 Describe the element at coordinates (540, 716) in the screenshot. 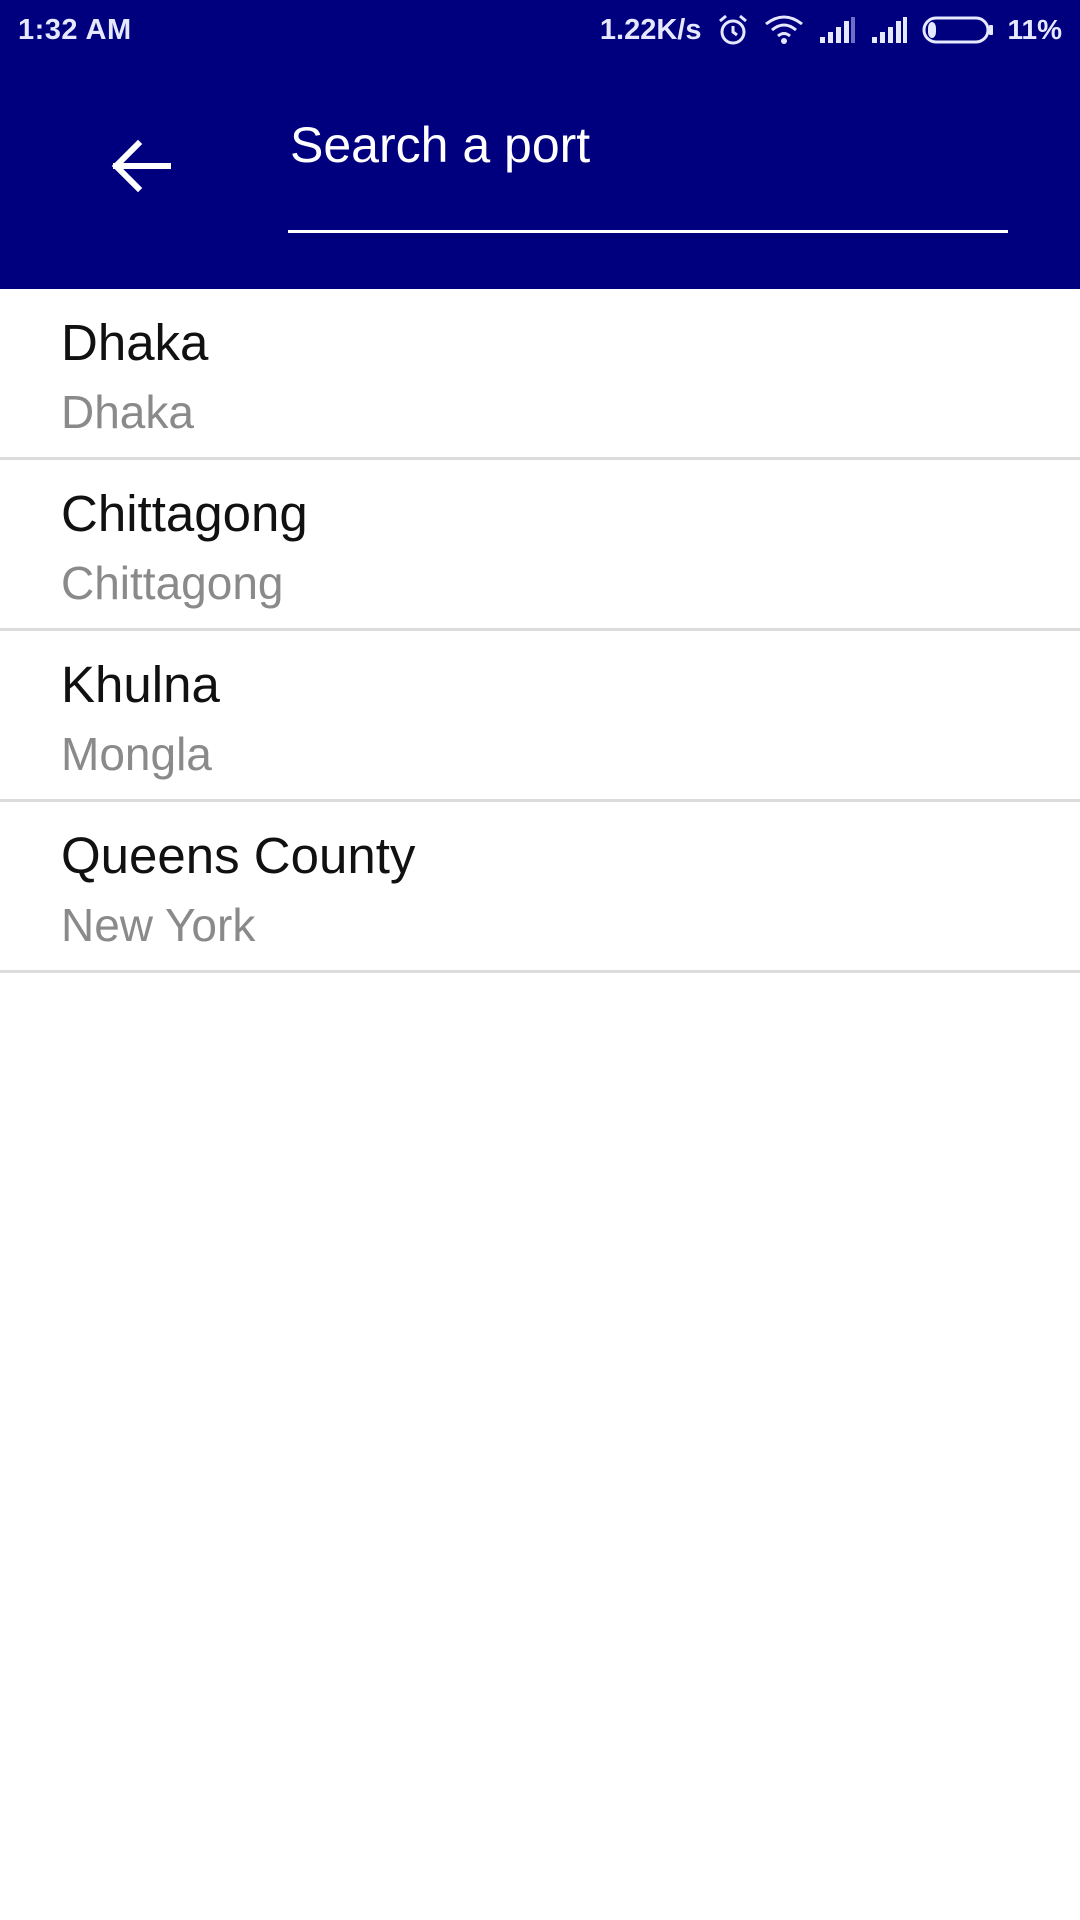

I see `list-item: Khulna Mongla` at that location.